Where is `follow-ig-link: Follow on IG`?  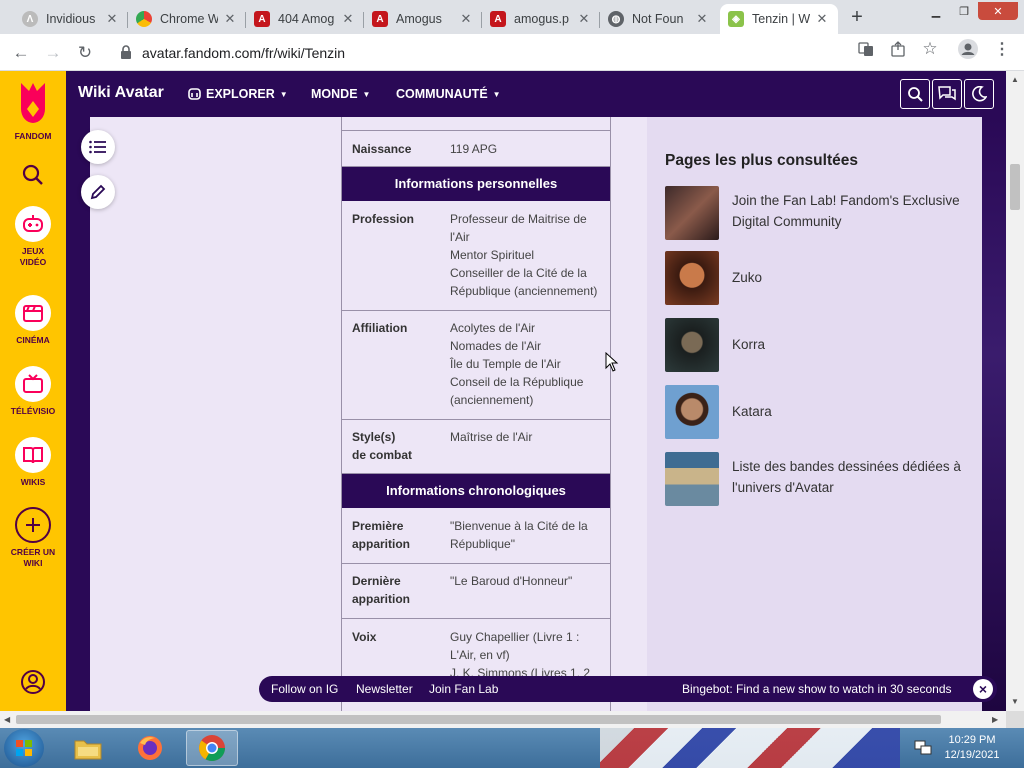 follow-ig-link: Follow on IG is located at coordinates (304, 689).